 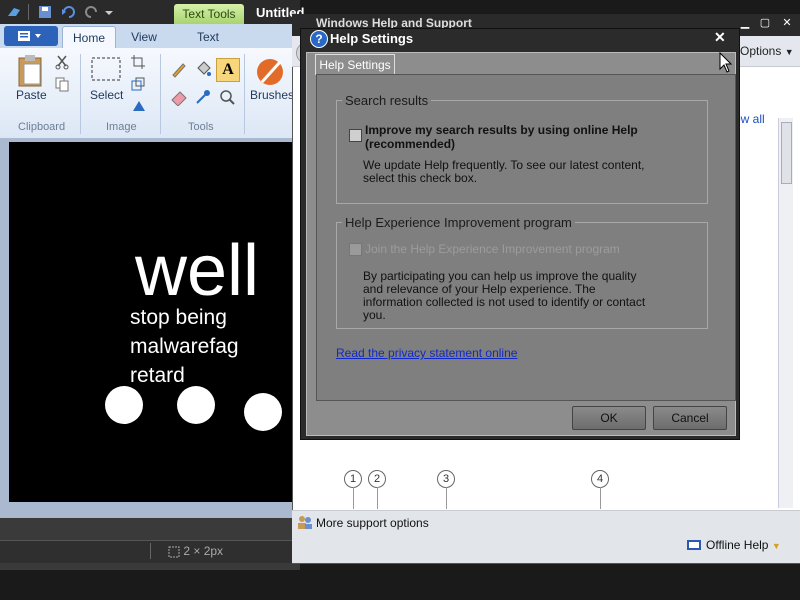 I want to click on close-icon: ✕, so click(x=787, y=23).